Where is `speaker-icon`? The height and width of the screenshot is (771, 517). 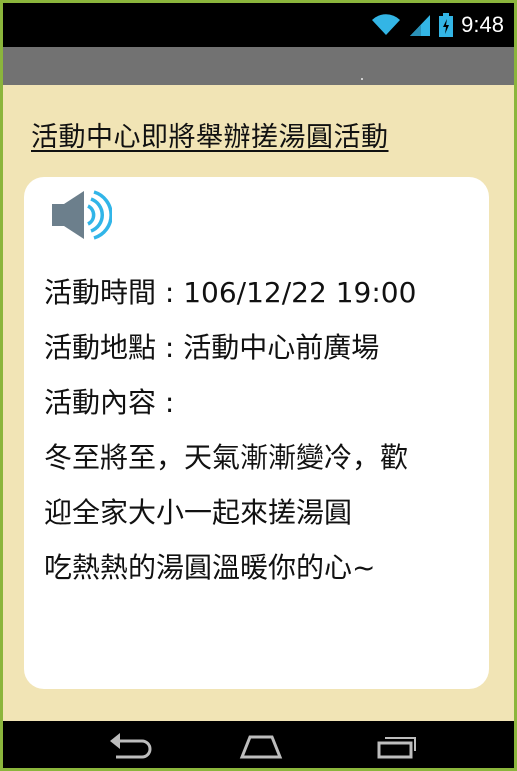 speaker-icon is located at coordinates (81, 215).